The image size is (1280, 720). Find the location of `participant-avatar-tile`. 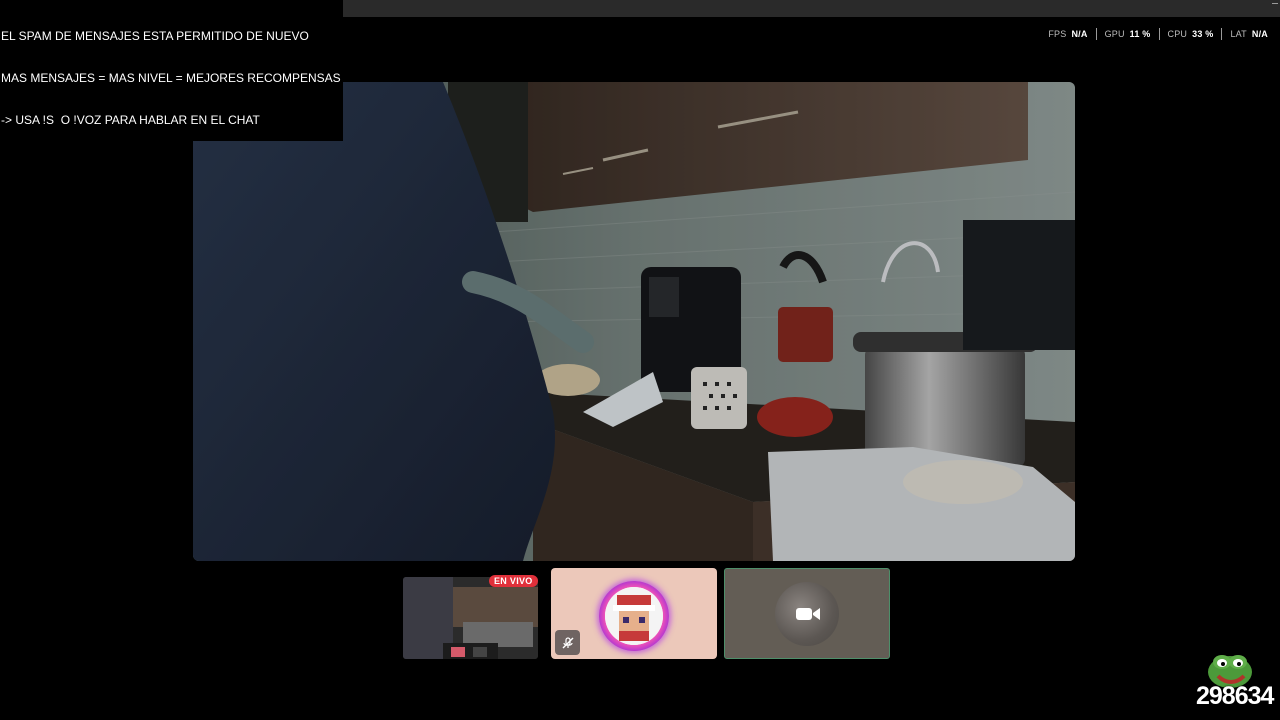

participant-avatar-tile is located at coordinates (634, 613).